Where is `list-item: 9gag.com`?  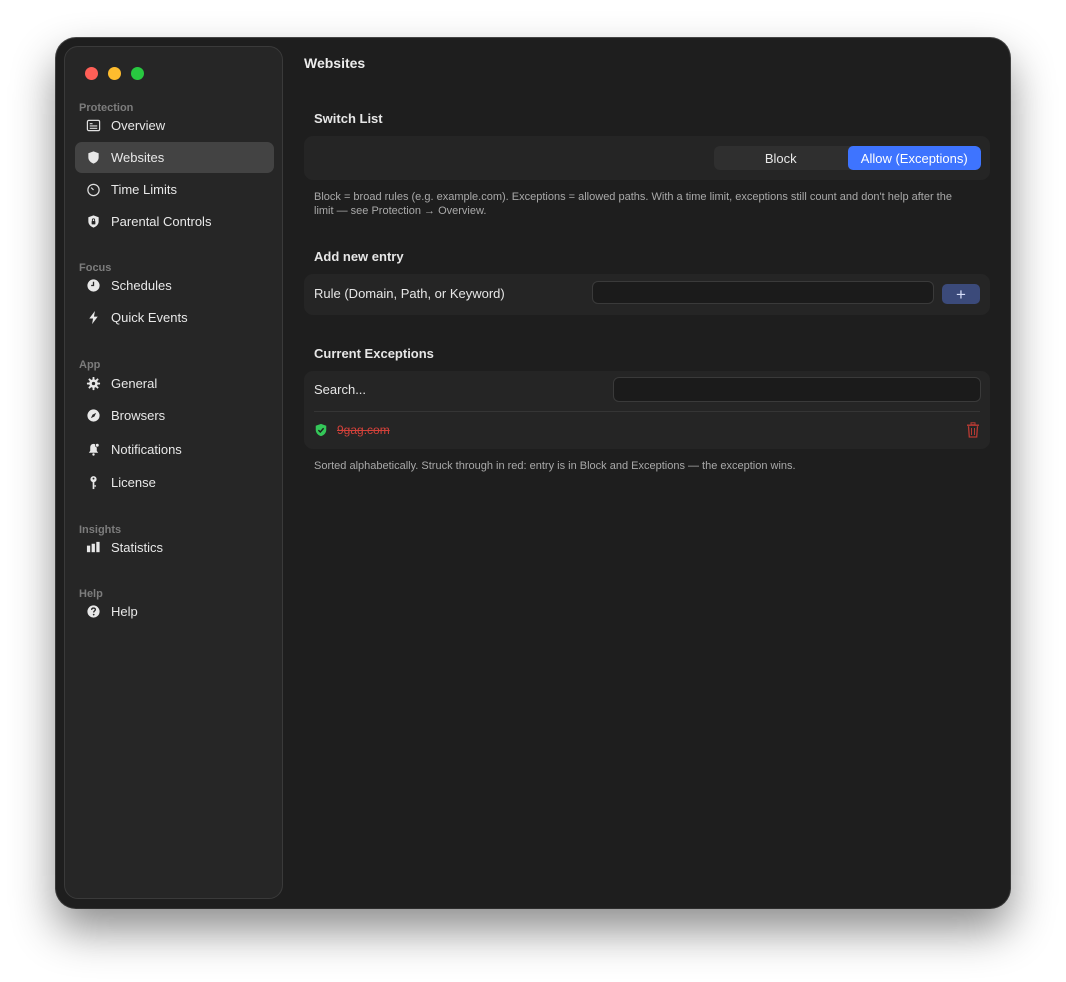 list-item: 9gag.com is located at coordinates (647, 430).